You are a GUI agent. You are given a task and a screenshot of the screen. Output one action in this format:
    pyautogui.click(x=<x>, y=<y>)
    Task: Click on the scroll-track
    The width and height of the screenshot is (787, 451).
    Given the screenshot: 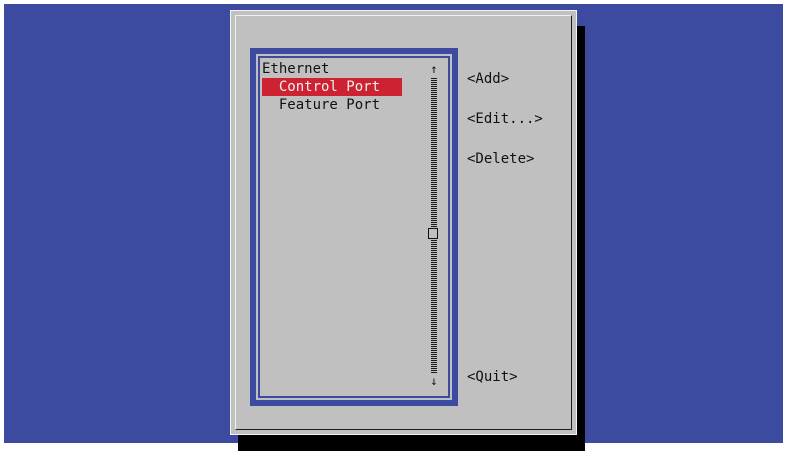 What is the action you would take?
    pyautogui.click(x=434, y=226)
    